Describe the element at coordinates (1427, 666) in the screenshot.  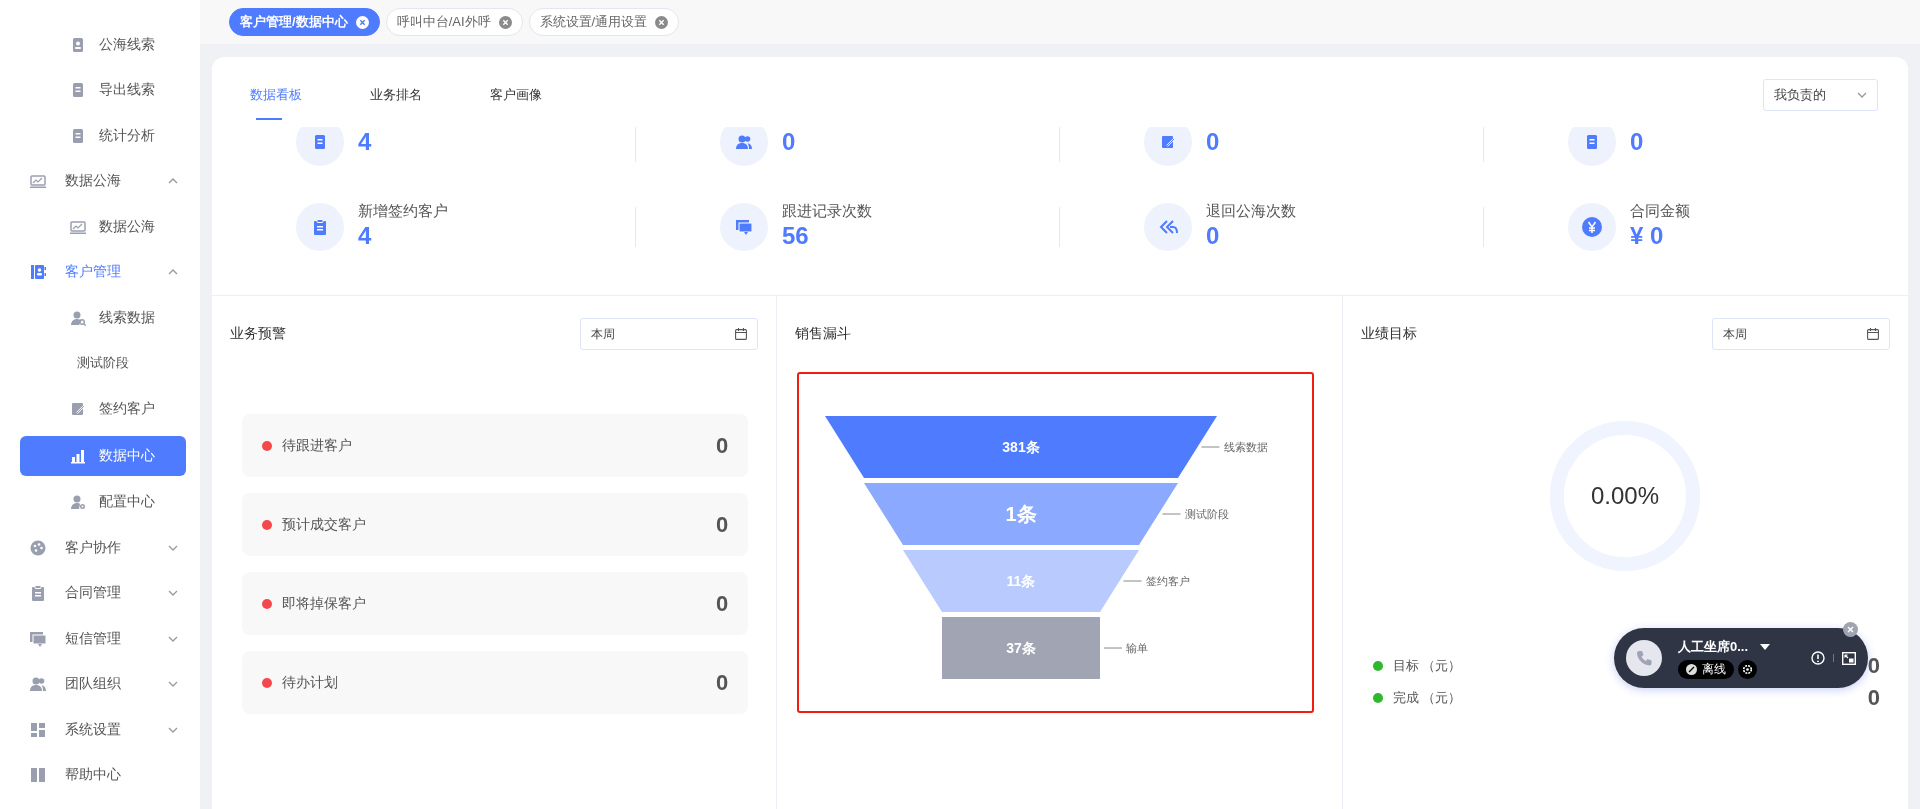
I see `legend-label: 目标 （元）` at that location.